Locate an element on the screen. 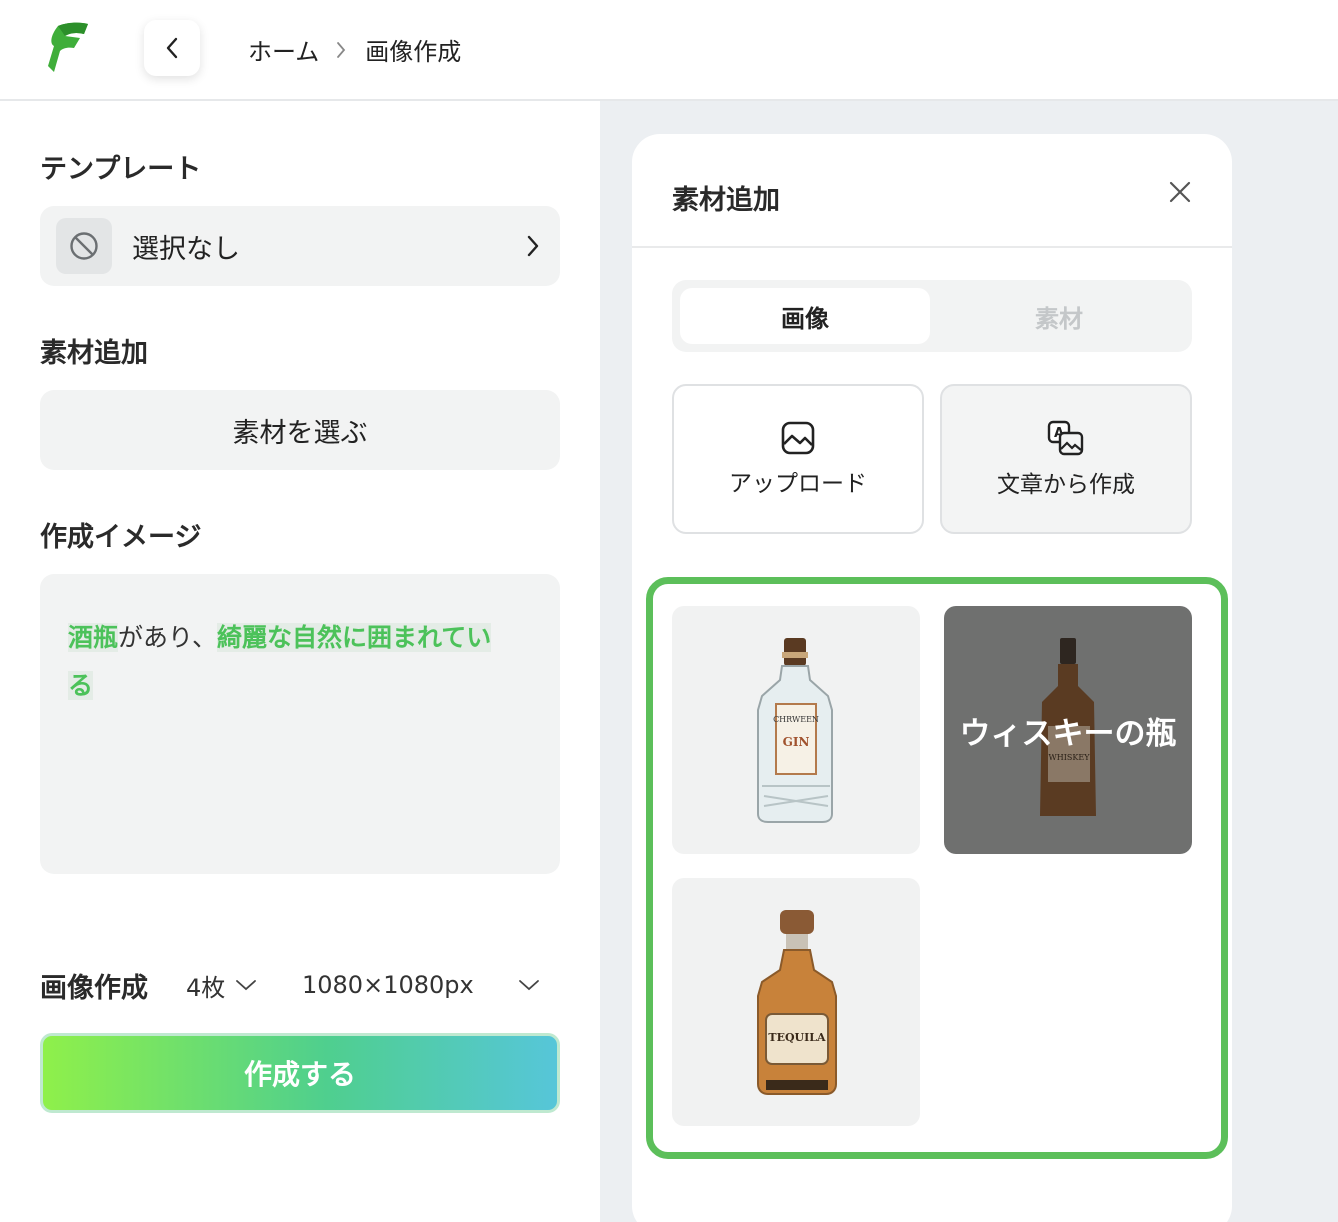  no-template-icon is located at coordinates (84, 246).